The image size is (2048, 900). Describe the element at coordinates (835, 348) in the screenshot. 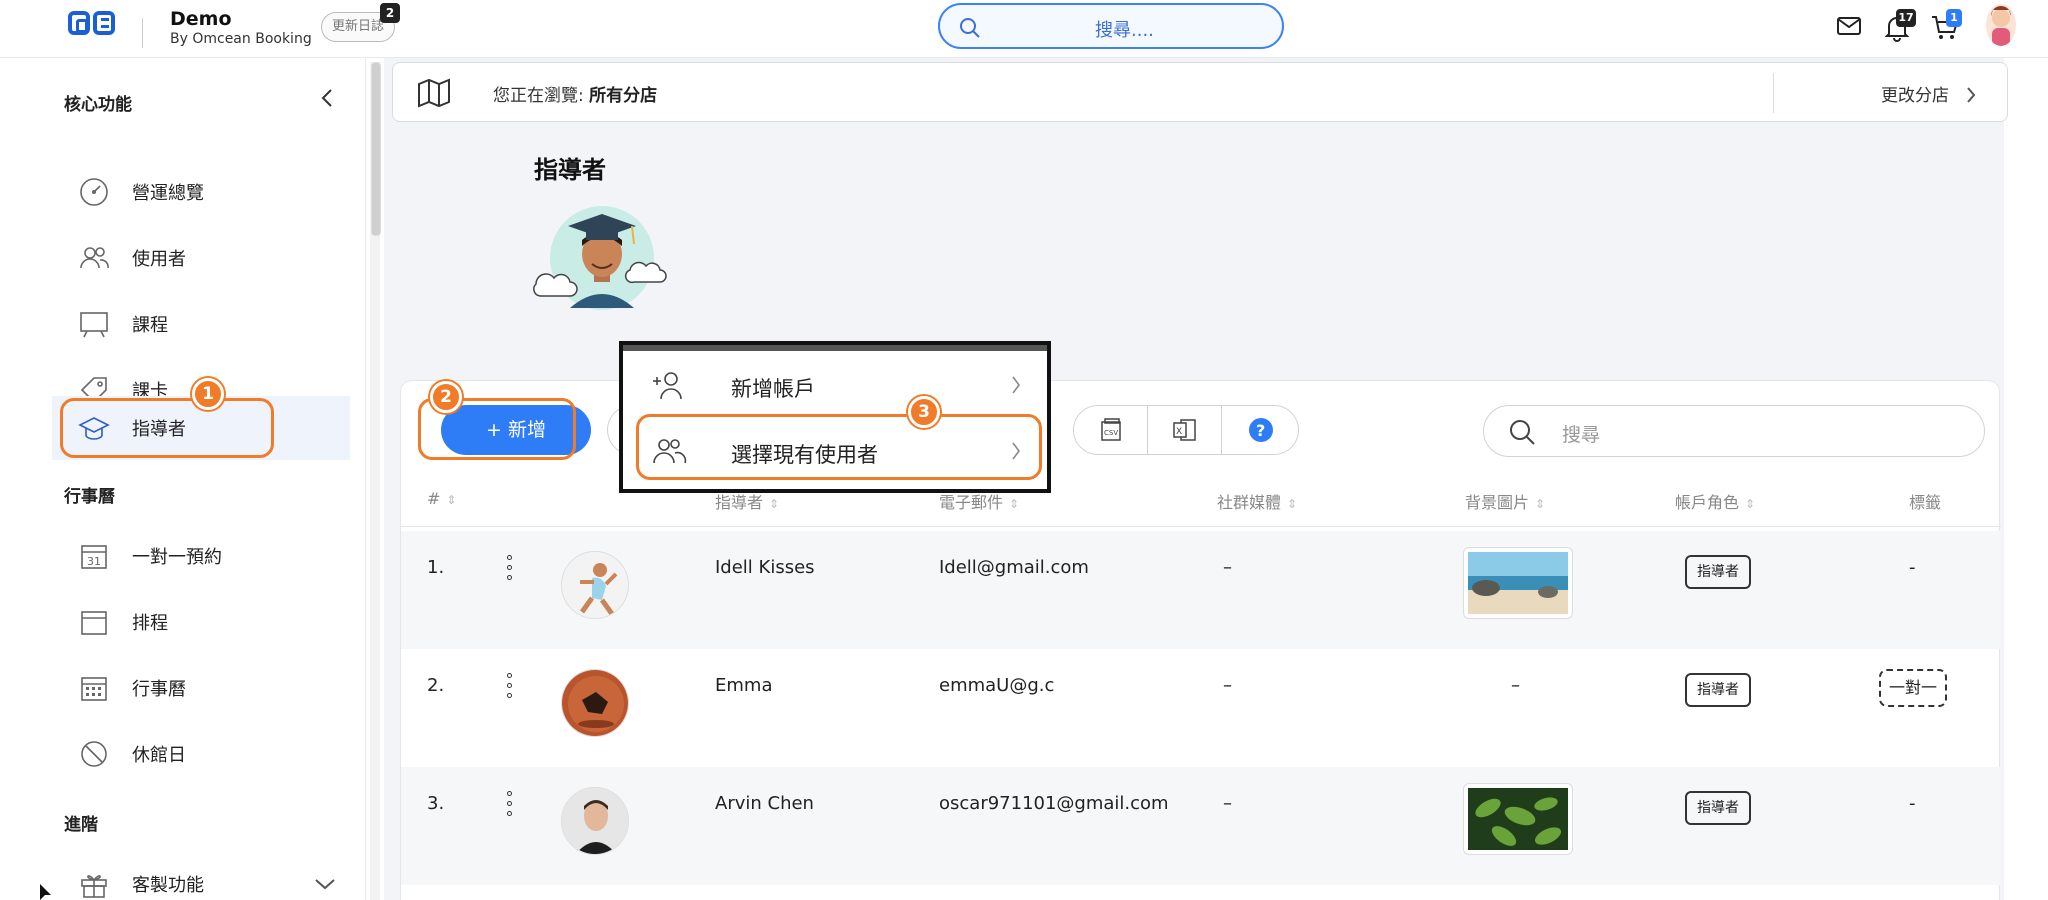

I see `dropdown-backdrop-strip` at that location.